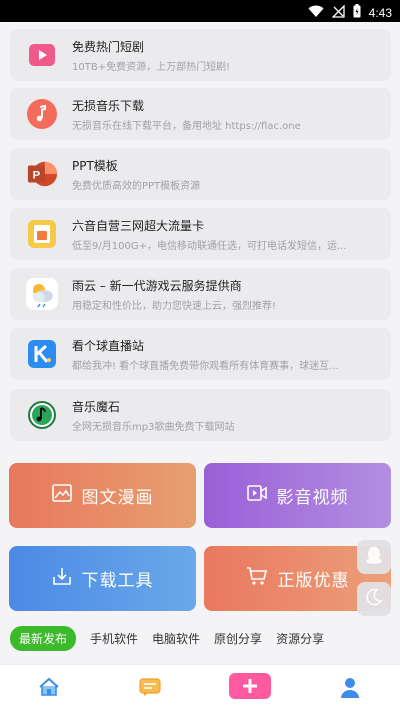 Image resolution: width=400 pixels, height=711 pixels. What do you see at coordinates (176, 638) in the screenshot?
I see `tab-pc-software: 电脑软件` at bounding box center [176, 638].